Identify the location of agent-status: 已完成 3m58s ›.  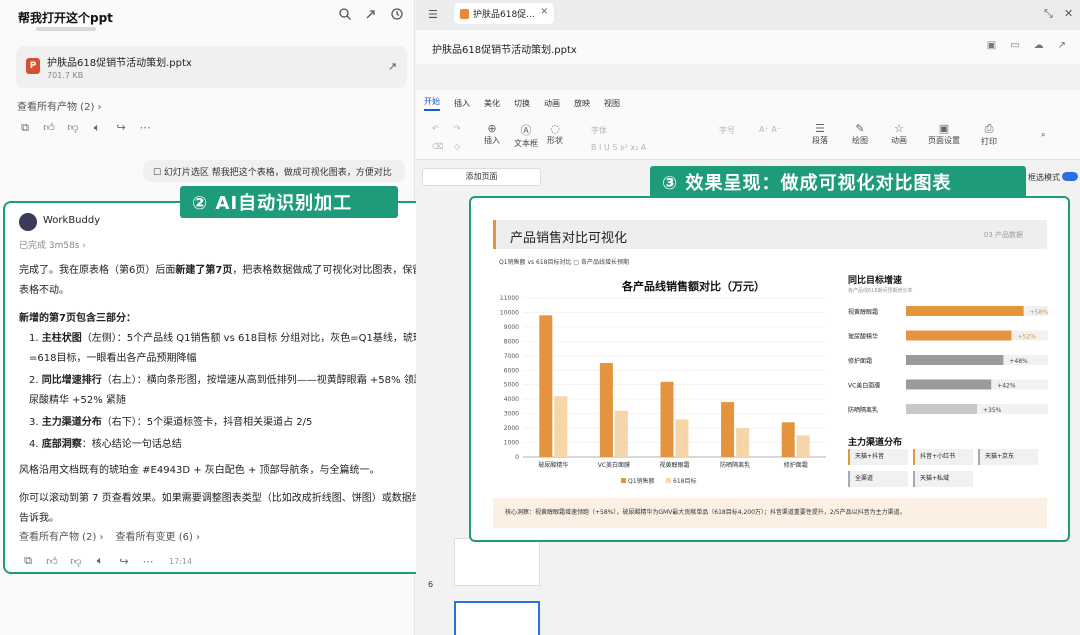
(52, 244).